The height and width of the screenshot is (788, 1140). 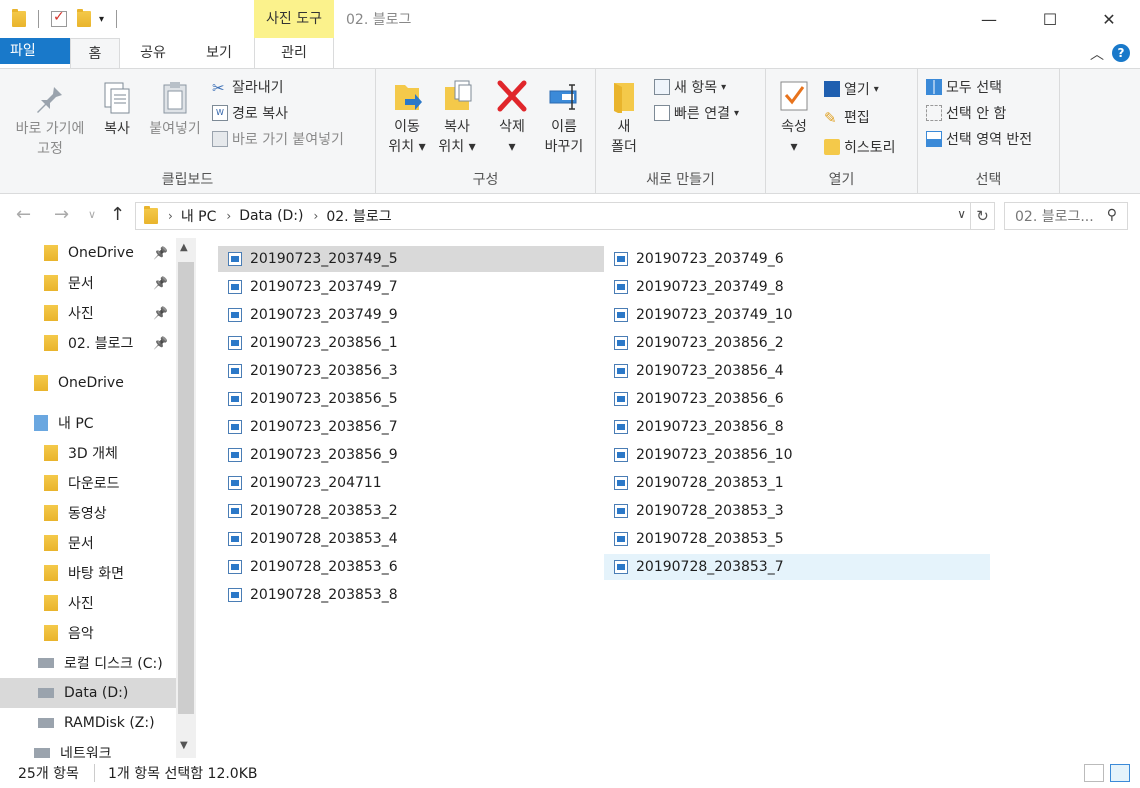 I want to click on minimize-button: —, so click(x=989, y=19).